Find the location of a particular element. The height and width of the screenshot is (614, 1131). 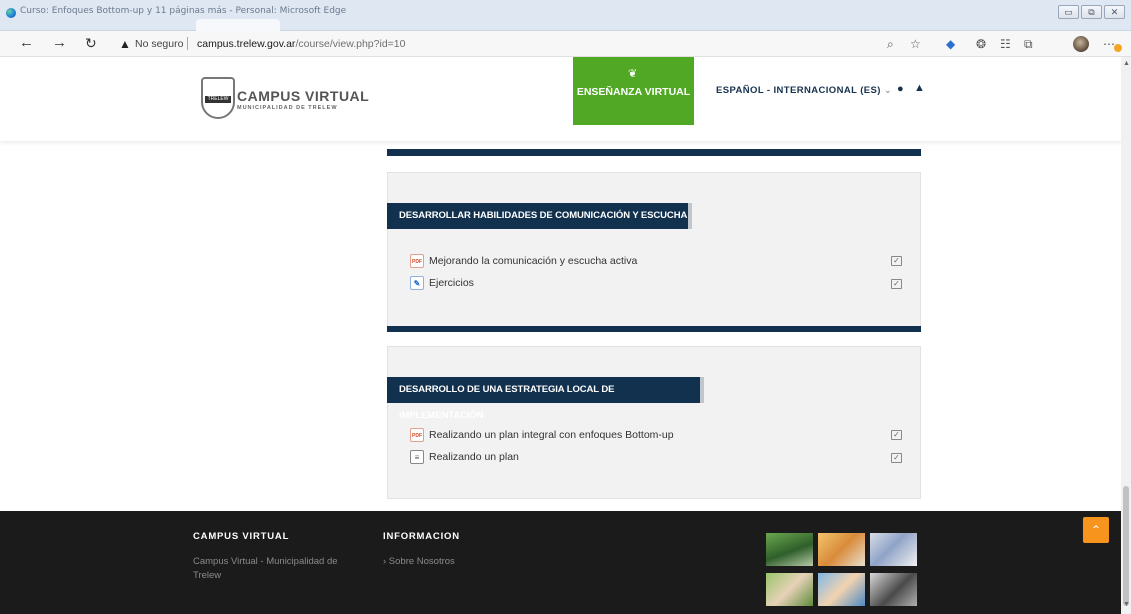

restore-button: ⧉ is located at coordinates (1091, 12).